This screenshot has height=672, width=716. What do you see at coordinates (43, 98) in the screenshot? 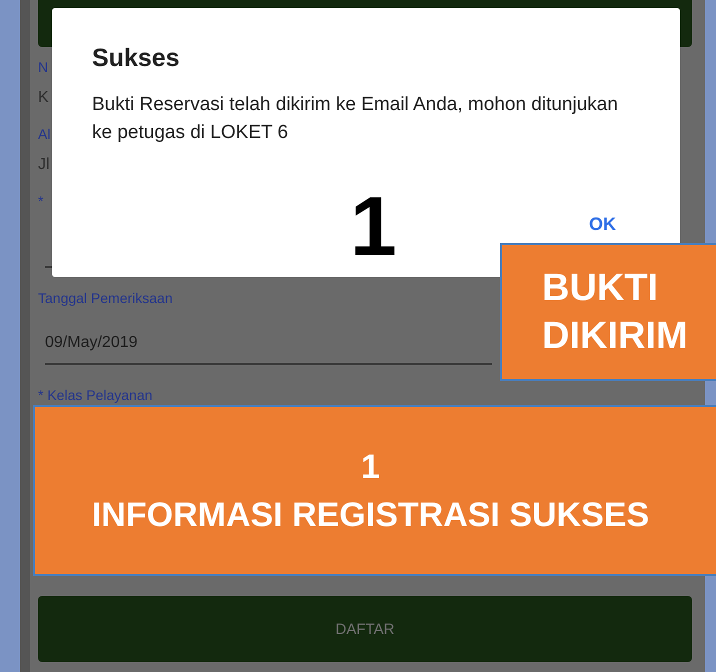
I see `field-value: K` at bounding box center [43, 98].